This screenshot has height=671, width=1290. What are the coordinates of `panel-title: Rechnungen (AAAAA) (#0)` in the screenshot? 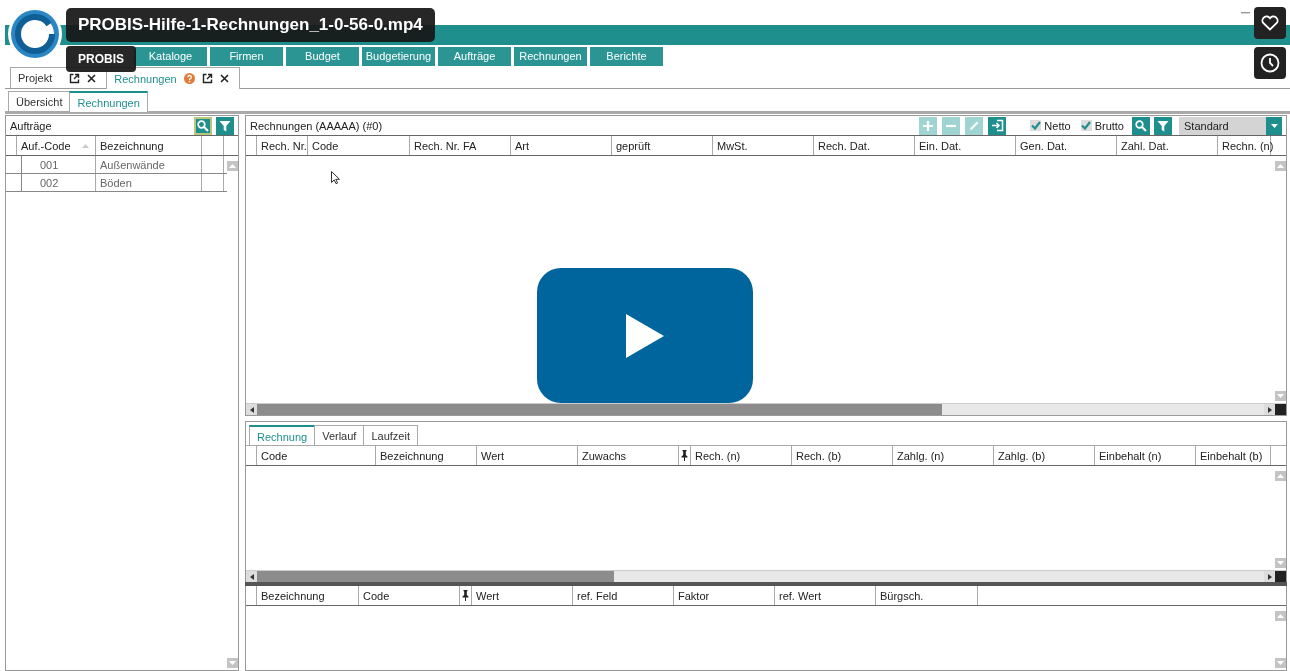 It's located at (317, 125).